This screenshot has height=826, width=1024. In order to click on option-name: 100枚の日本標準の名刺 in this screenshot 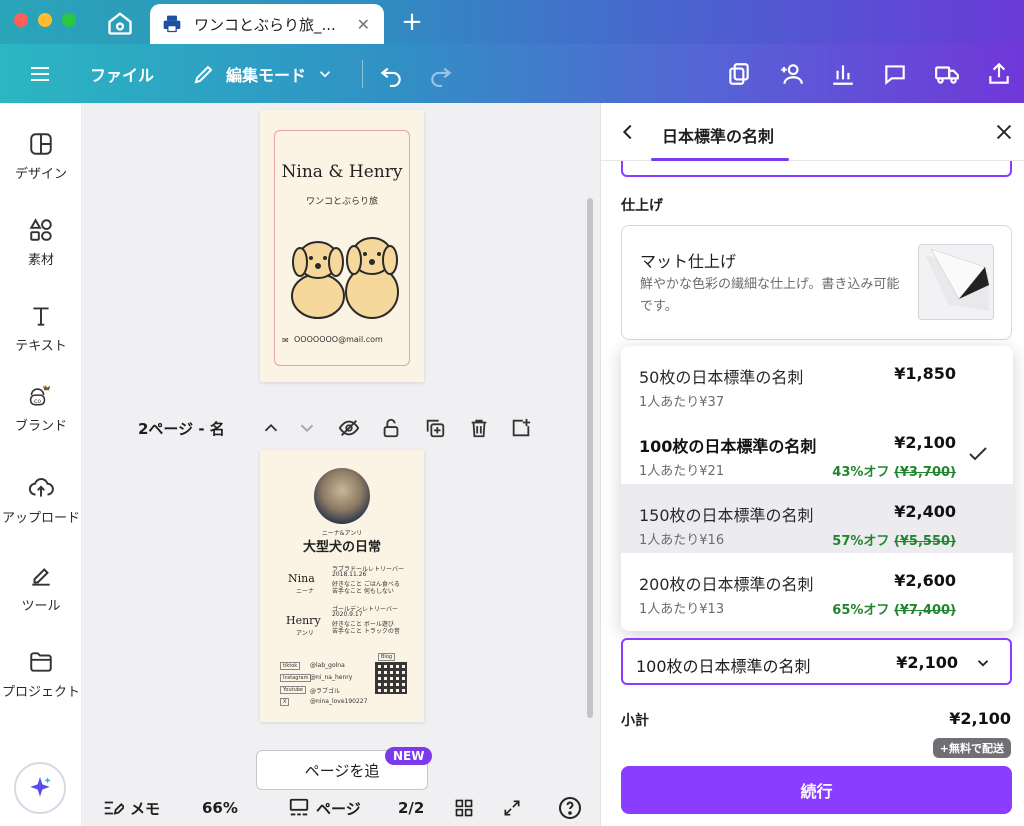, I will do `click(728, 446)`.